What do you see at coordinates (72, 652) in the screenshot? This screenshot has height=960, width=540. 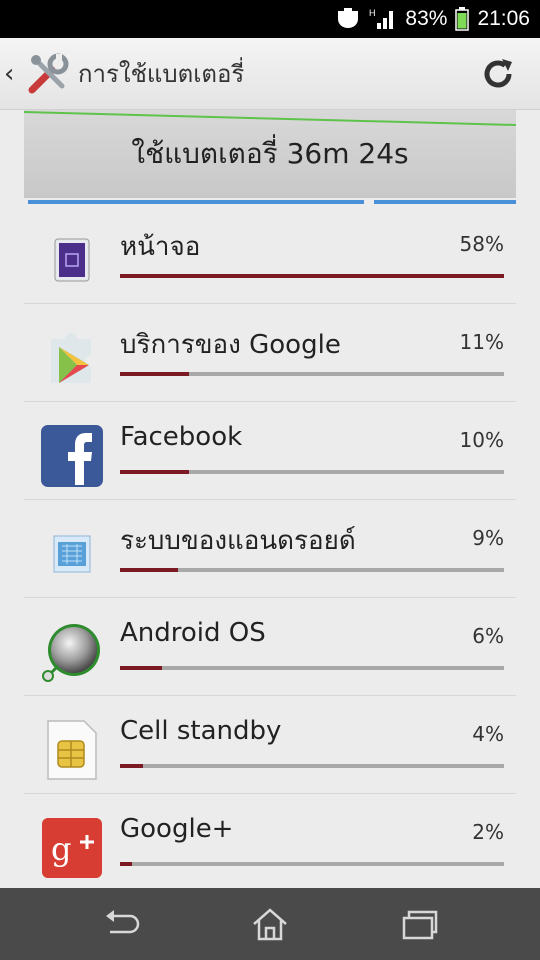 I see `android-os-icon` at bounding box center [72, 652].